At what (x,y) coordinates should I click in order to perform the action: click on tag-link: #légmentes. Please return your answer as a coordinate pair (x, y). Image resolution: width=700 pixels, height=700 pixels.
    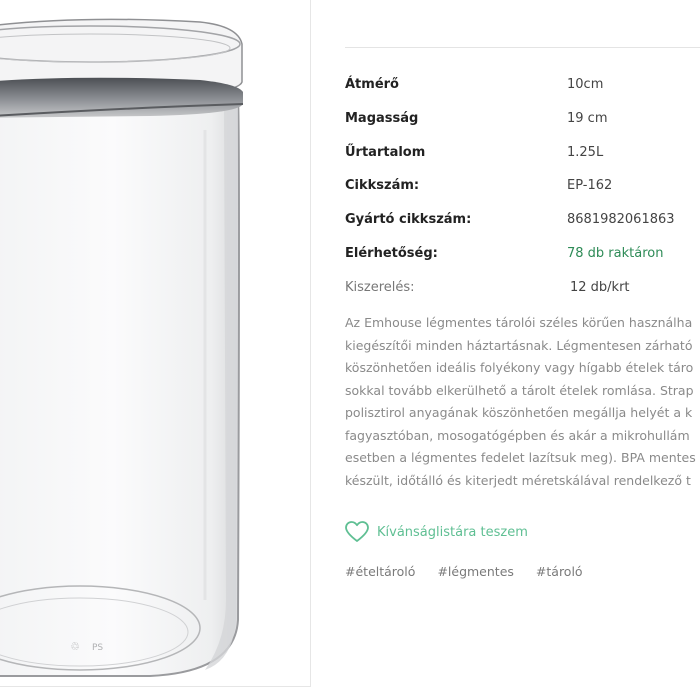
    Looking at the image, I should click on (475, 572).